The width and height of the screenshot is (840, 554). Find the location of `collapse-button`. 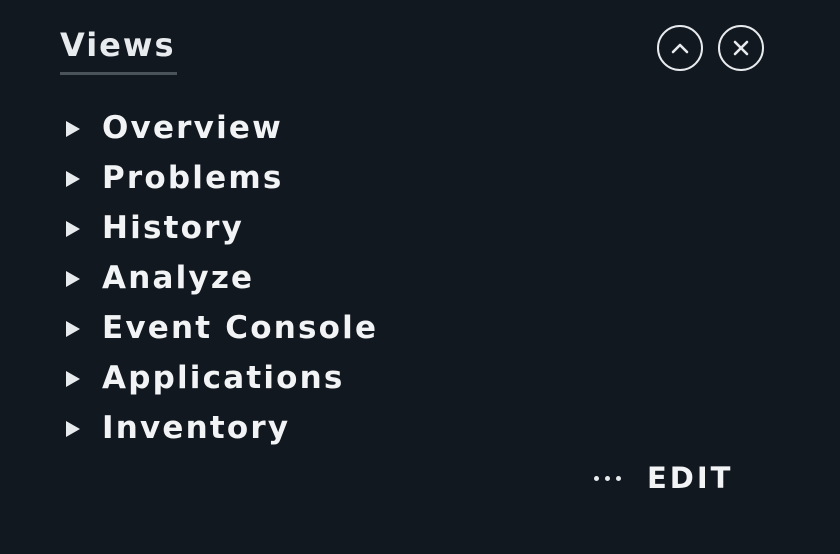

collapse-button is located at coordinates (680, 48).